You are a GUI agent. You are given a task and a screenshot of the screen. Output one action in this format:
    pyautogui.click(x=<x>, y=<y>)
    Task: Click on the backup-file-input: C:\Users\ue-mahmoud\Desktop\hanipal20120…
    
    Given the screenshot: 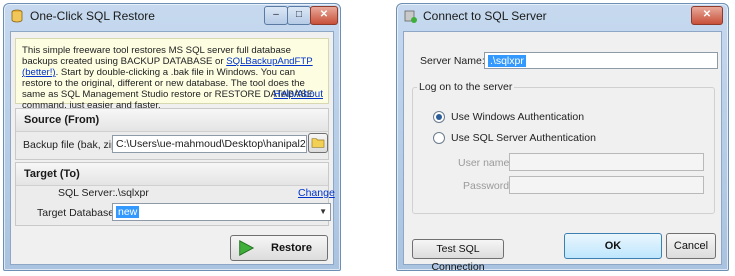 What is the action you would take?
    pyautogui.click(x=209, y=144)
    